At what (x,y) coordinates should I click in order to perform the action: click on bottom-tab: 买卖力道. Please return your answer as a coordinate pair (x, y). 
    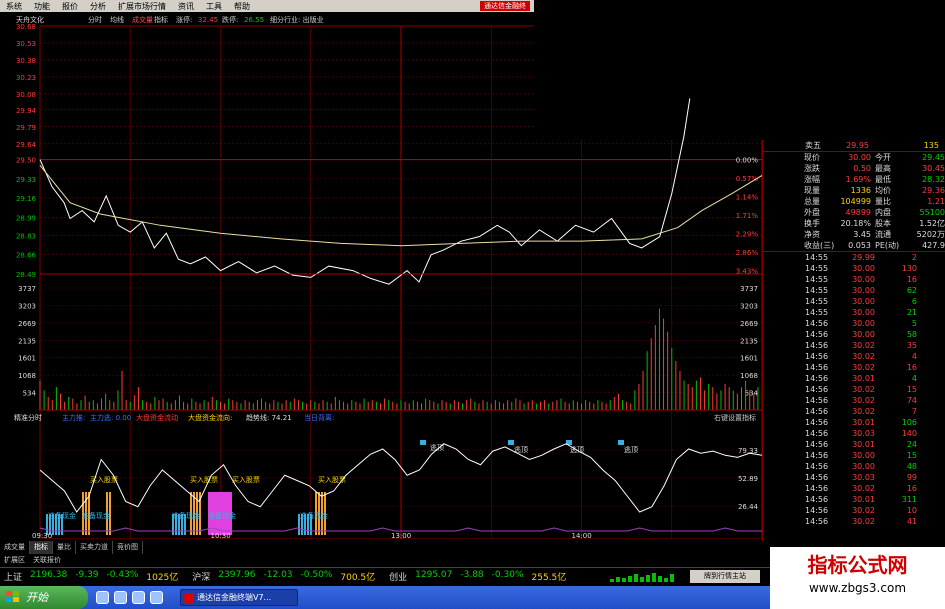
    Looking at the image, I should click on (94, 547).